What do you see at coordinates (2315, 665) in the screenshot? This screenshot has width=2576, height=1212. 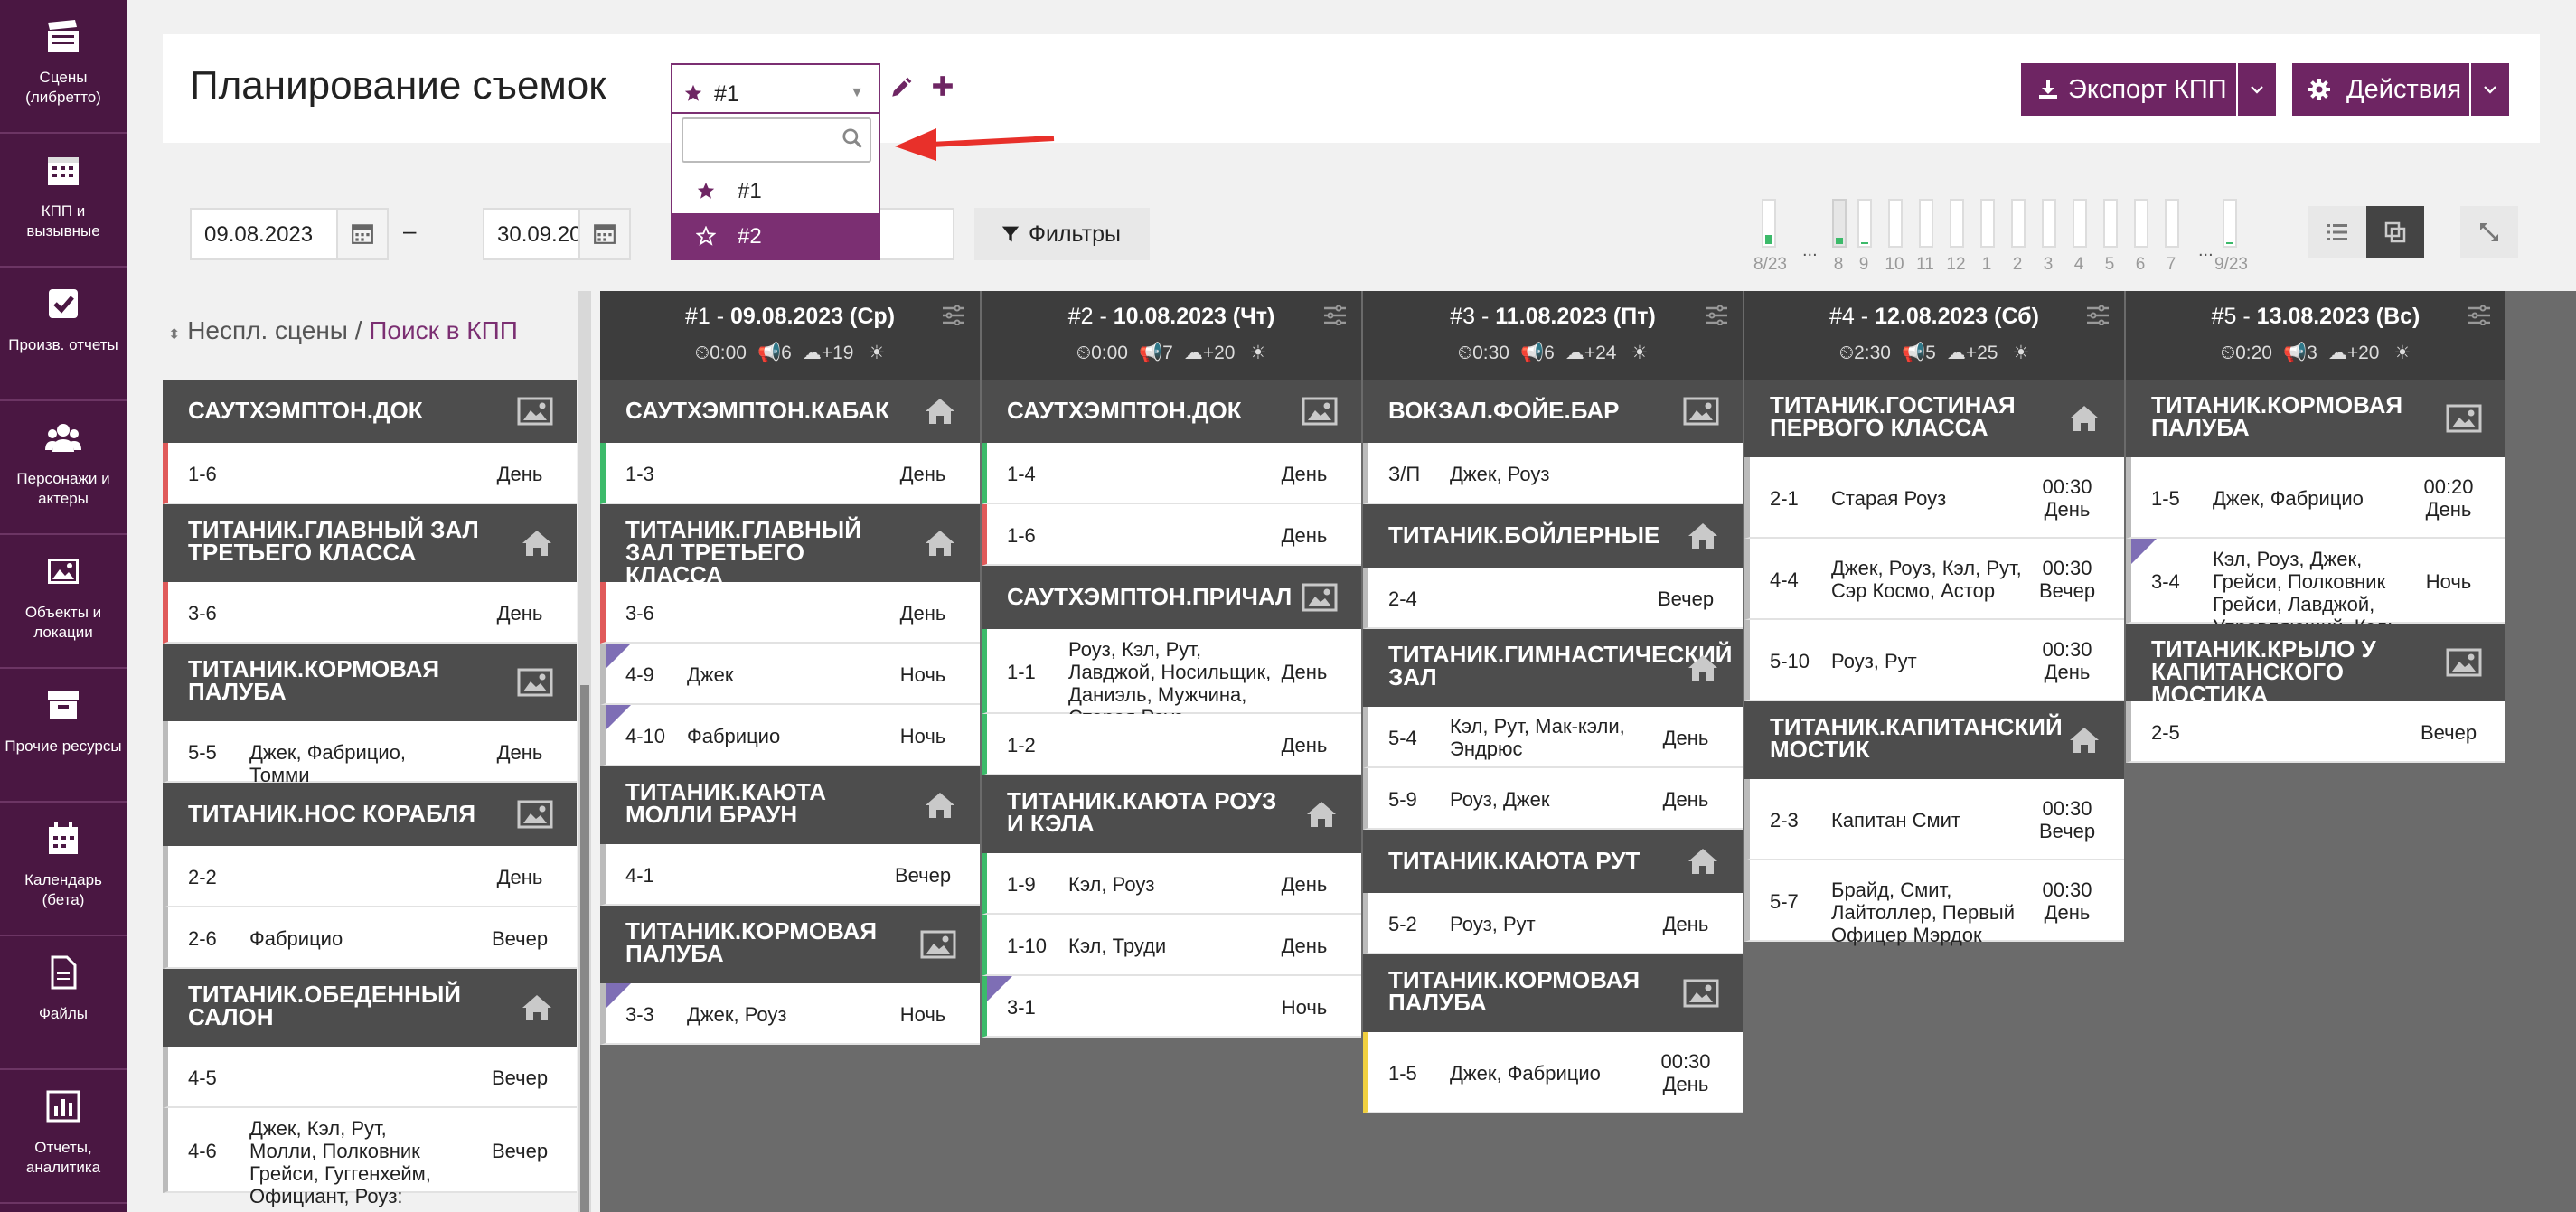 I see `location-header: ТИТАНИК.КРЫЛО У КАПИТАНСКОГО МОСТИКА` at bounding box center [2315, 665].